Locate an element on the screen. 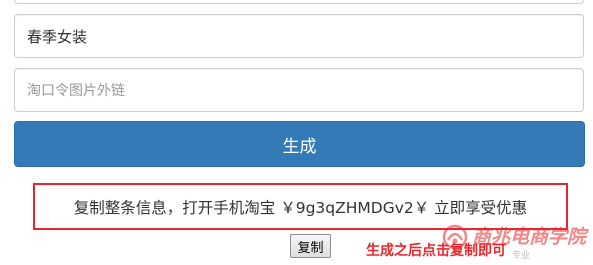 This screenshot has height=265, width=593. result-text: 复制整条信息，打开手机淘宝 ￥9g3qZHMDGv2￥ 立即享受优惠 is located at coordinates (300, 207).